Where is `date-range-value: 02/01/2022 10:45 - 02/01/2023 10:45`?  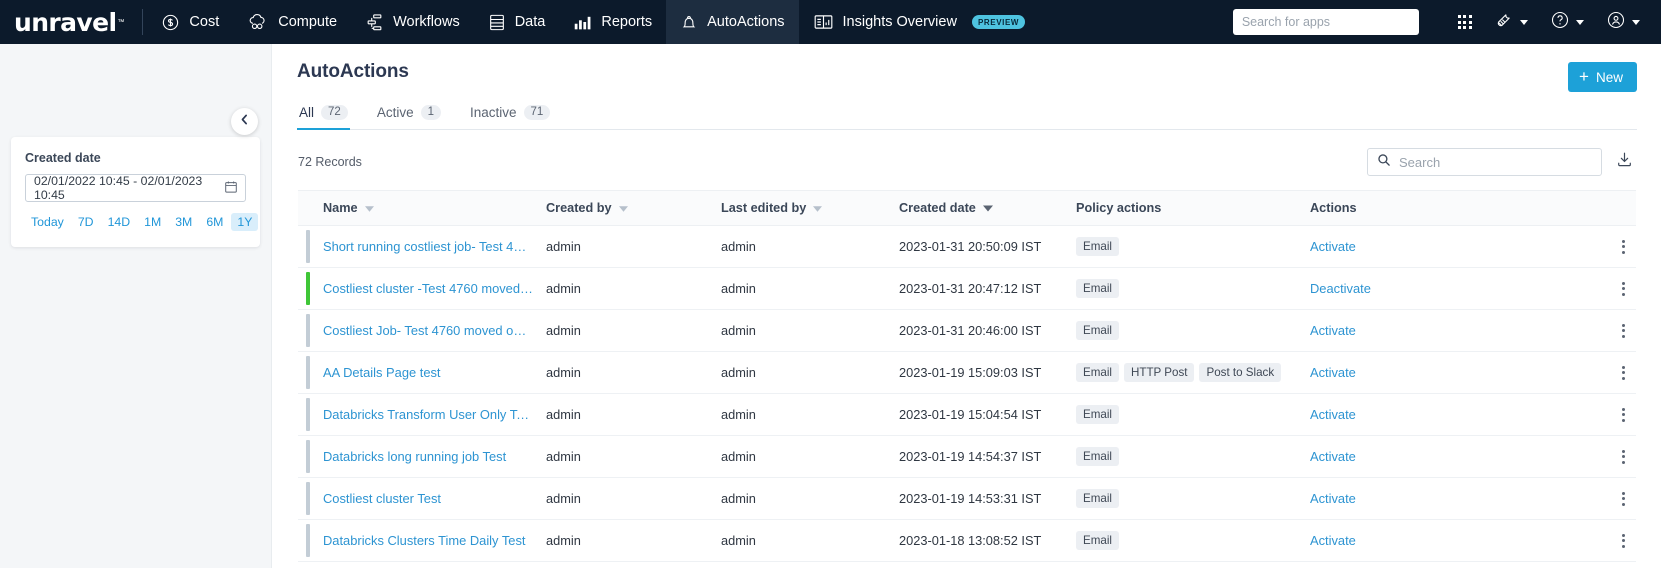
date-range-value: 02/01/2022 10:45 - 02/01/2023 10:45 is located at coordinates (118, 188).